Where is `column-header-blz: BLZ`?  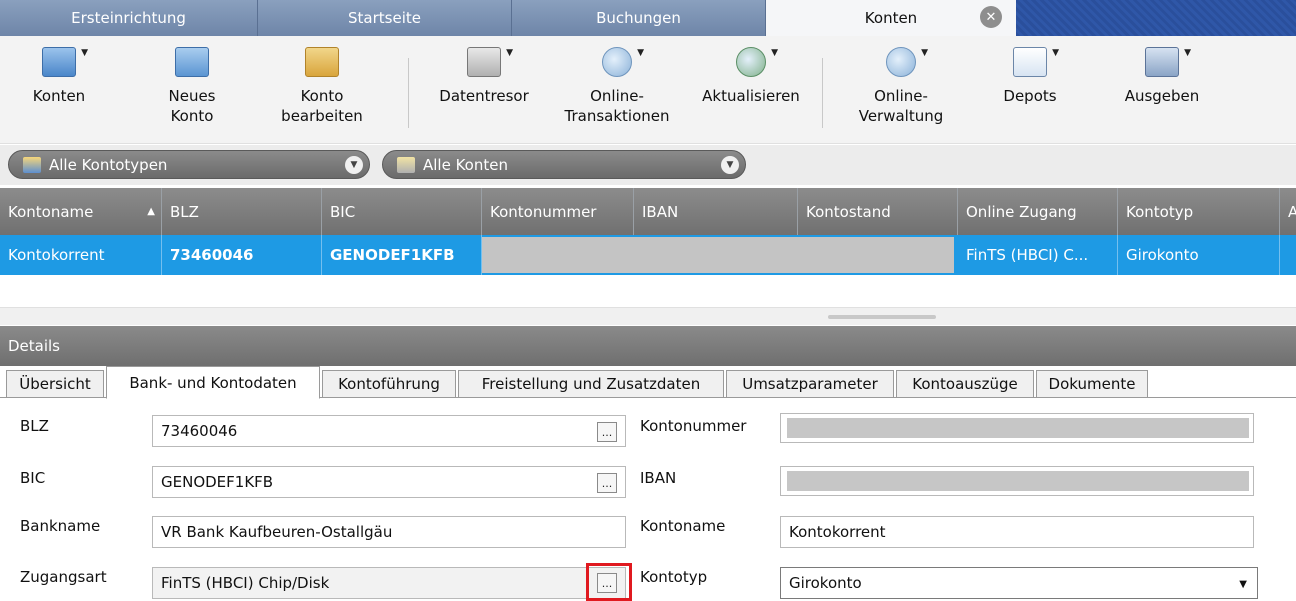
column-header-blz: BLZ is located at coordinates (242, 211).